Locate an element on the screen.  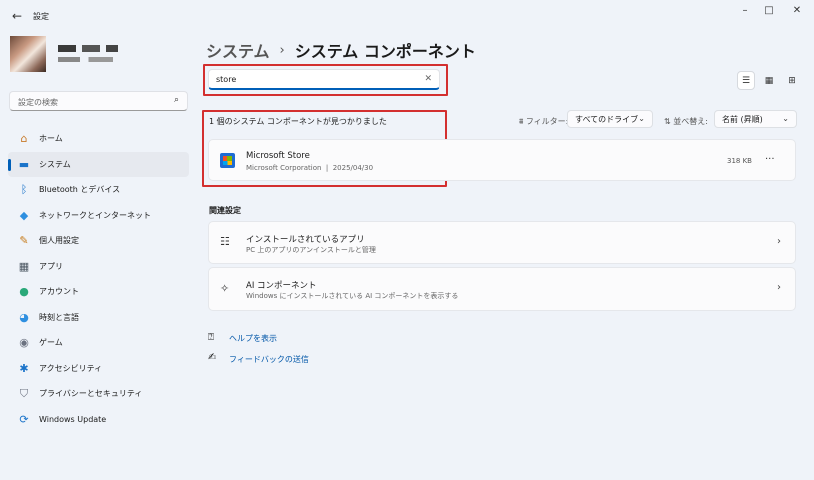
sidebar-item-10: ⛉ プライバシーとセキュリティ is located at coordinates (98, 394).